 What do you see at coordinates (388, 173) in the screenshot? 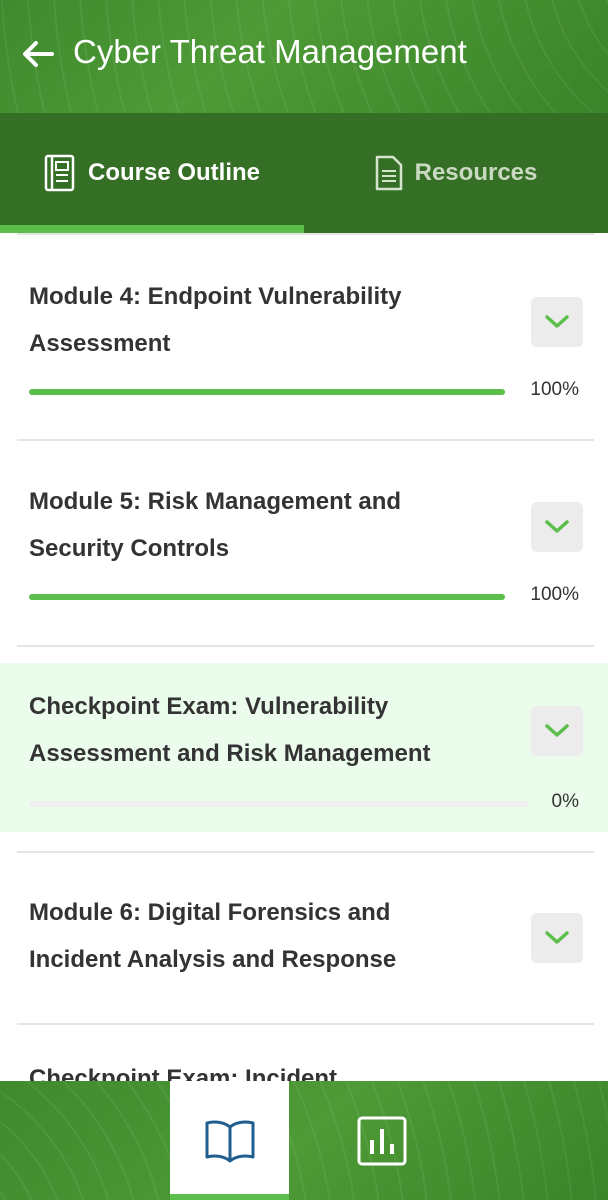
I see `document-icon` at bounding box center [388, 173].